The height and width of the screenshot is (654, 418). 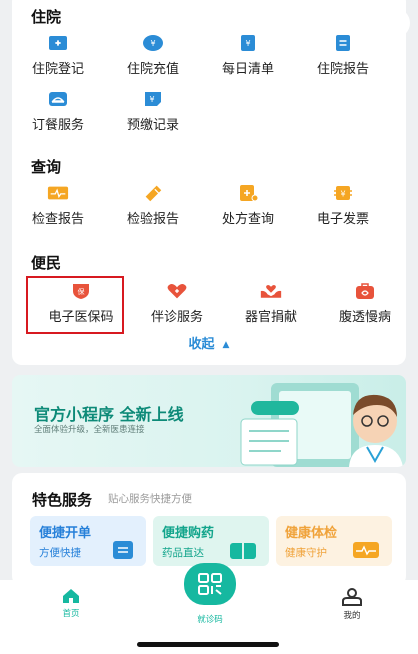 I want to click on chevron-up-icon: ▲, so click(x=226, y=345).